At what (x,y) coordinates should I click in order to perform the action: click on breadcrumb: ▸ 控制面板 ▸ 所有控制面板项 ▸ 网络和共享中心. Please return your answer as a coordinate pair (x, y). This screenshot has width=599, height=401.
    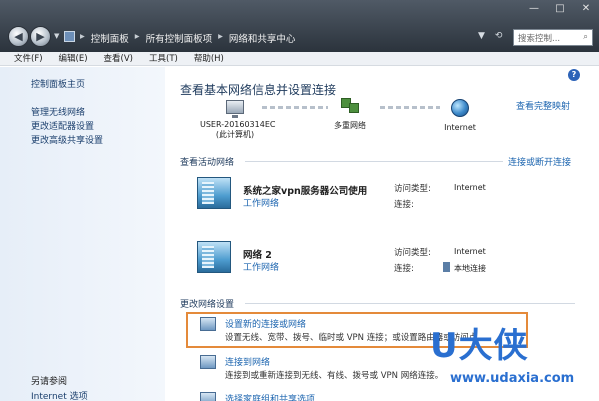
    Looking at the image, I should click on (187, 38).